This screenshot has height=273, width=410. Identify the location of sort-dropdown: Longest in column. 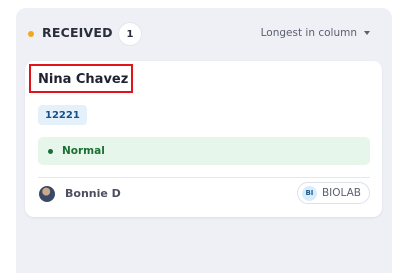
(315, 33).